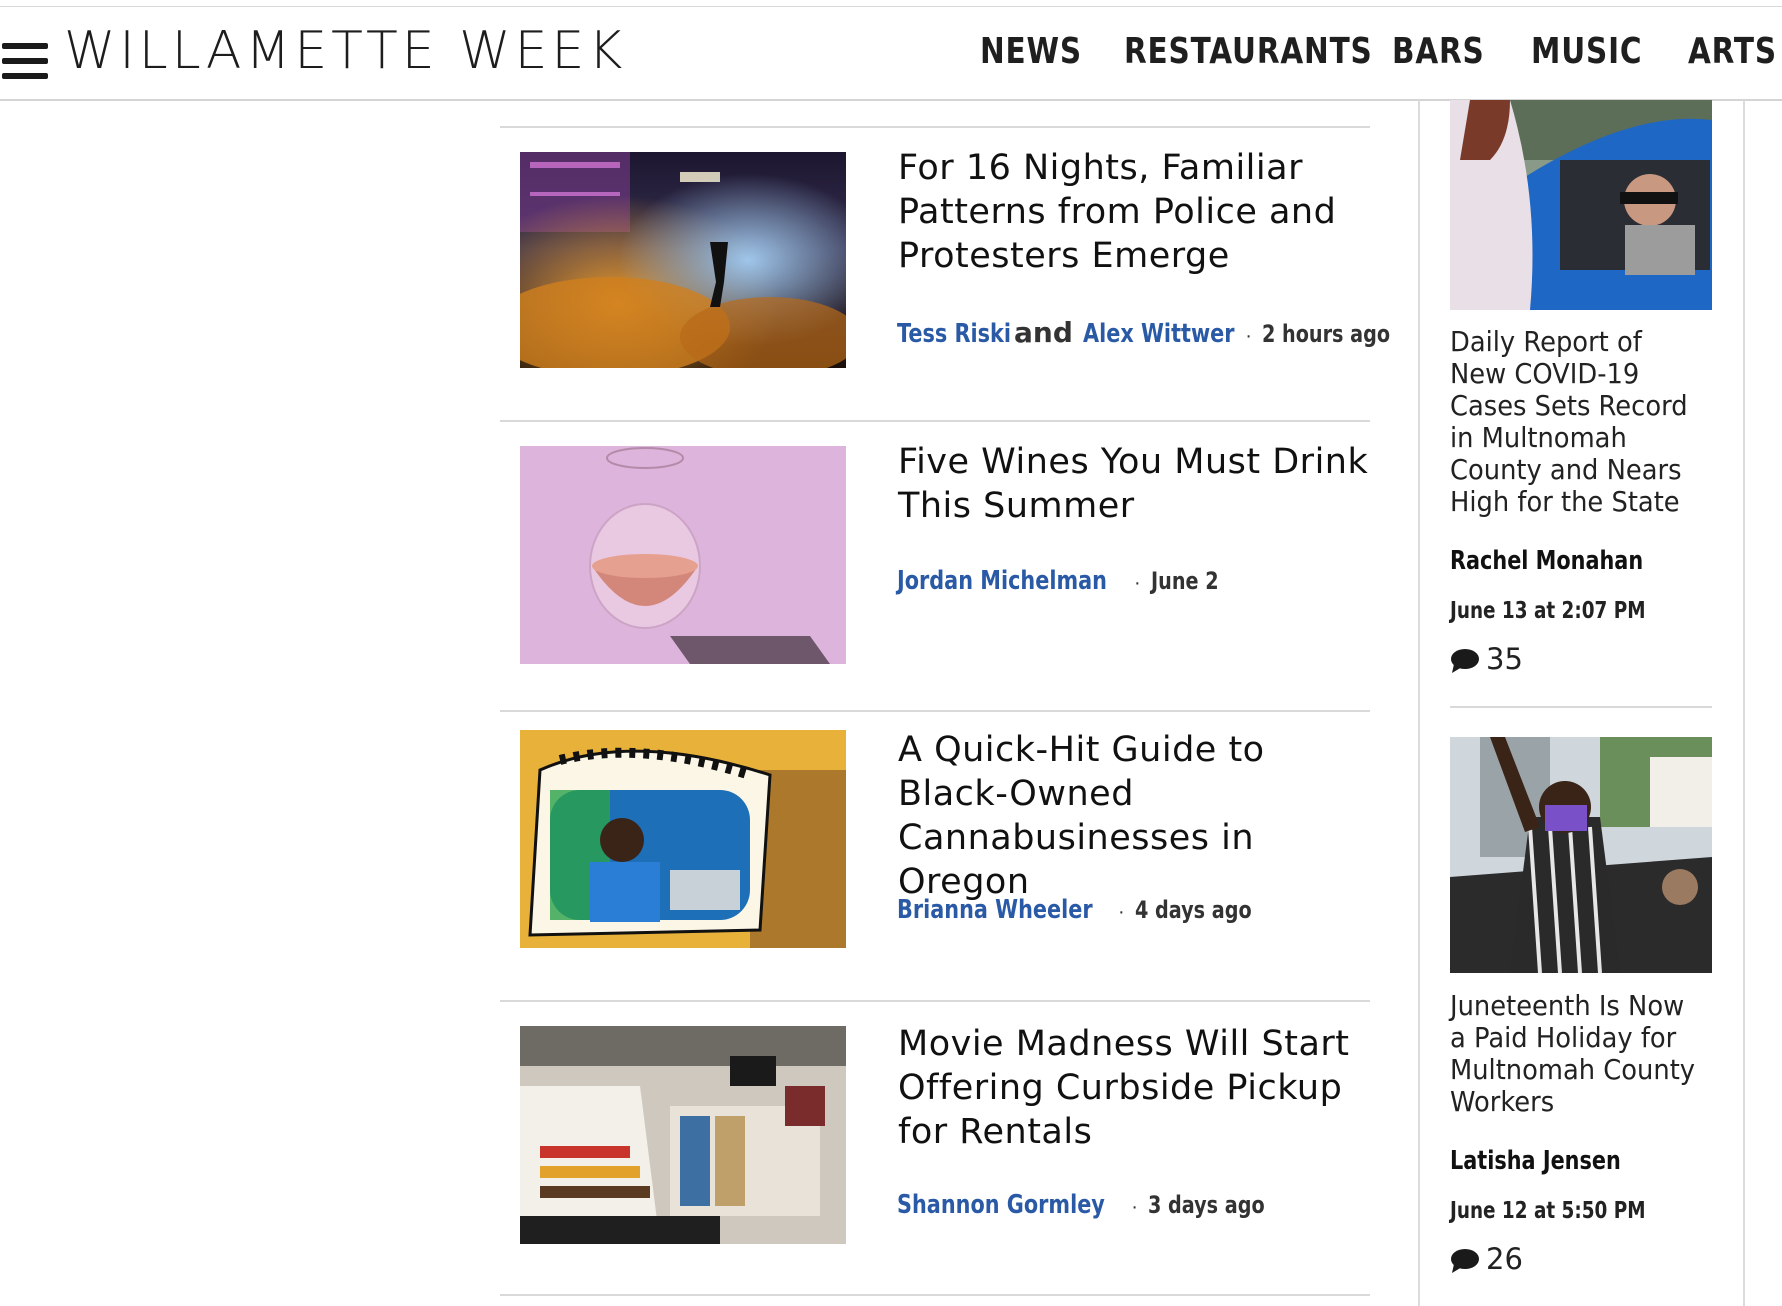 The width and height of the screenshot is (1782, 1306). What do you see at coordinates (1546, 561) in the screenshot?
I see `sidebar-story-author: Rachel Monahan` at bounding box center [1546, 561].